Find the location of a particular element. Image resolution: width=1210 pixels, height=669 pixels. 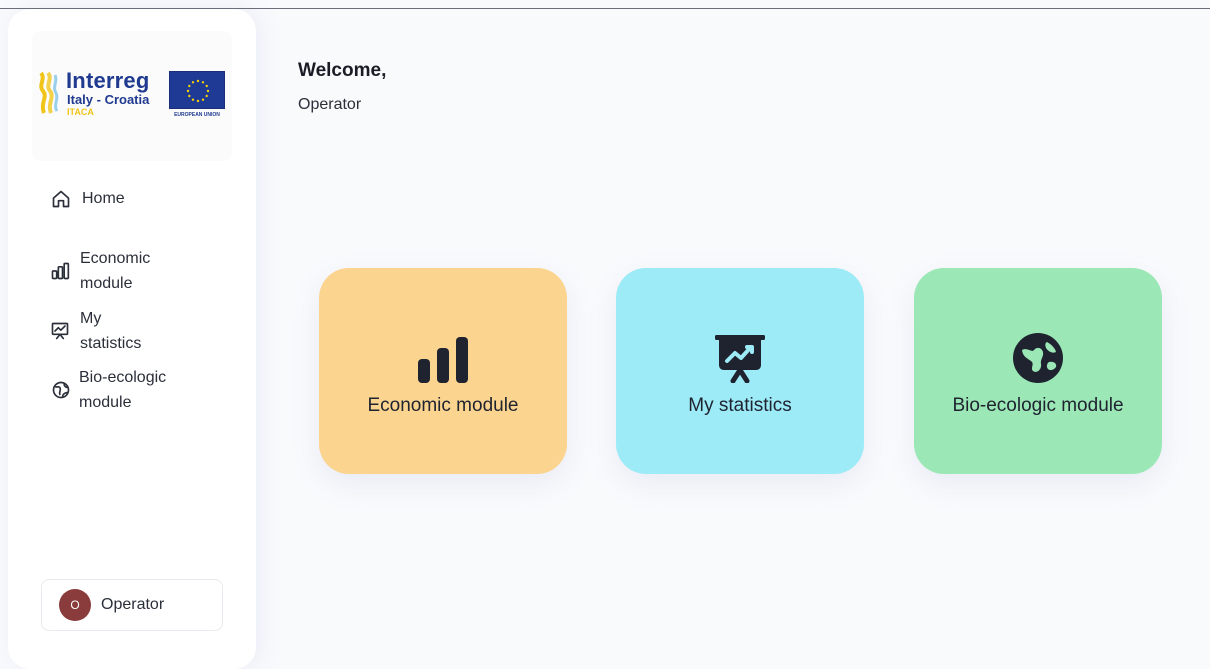

eu-flag-icon is located at coordinates (197, 90).